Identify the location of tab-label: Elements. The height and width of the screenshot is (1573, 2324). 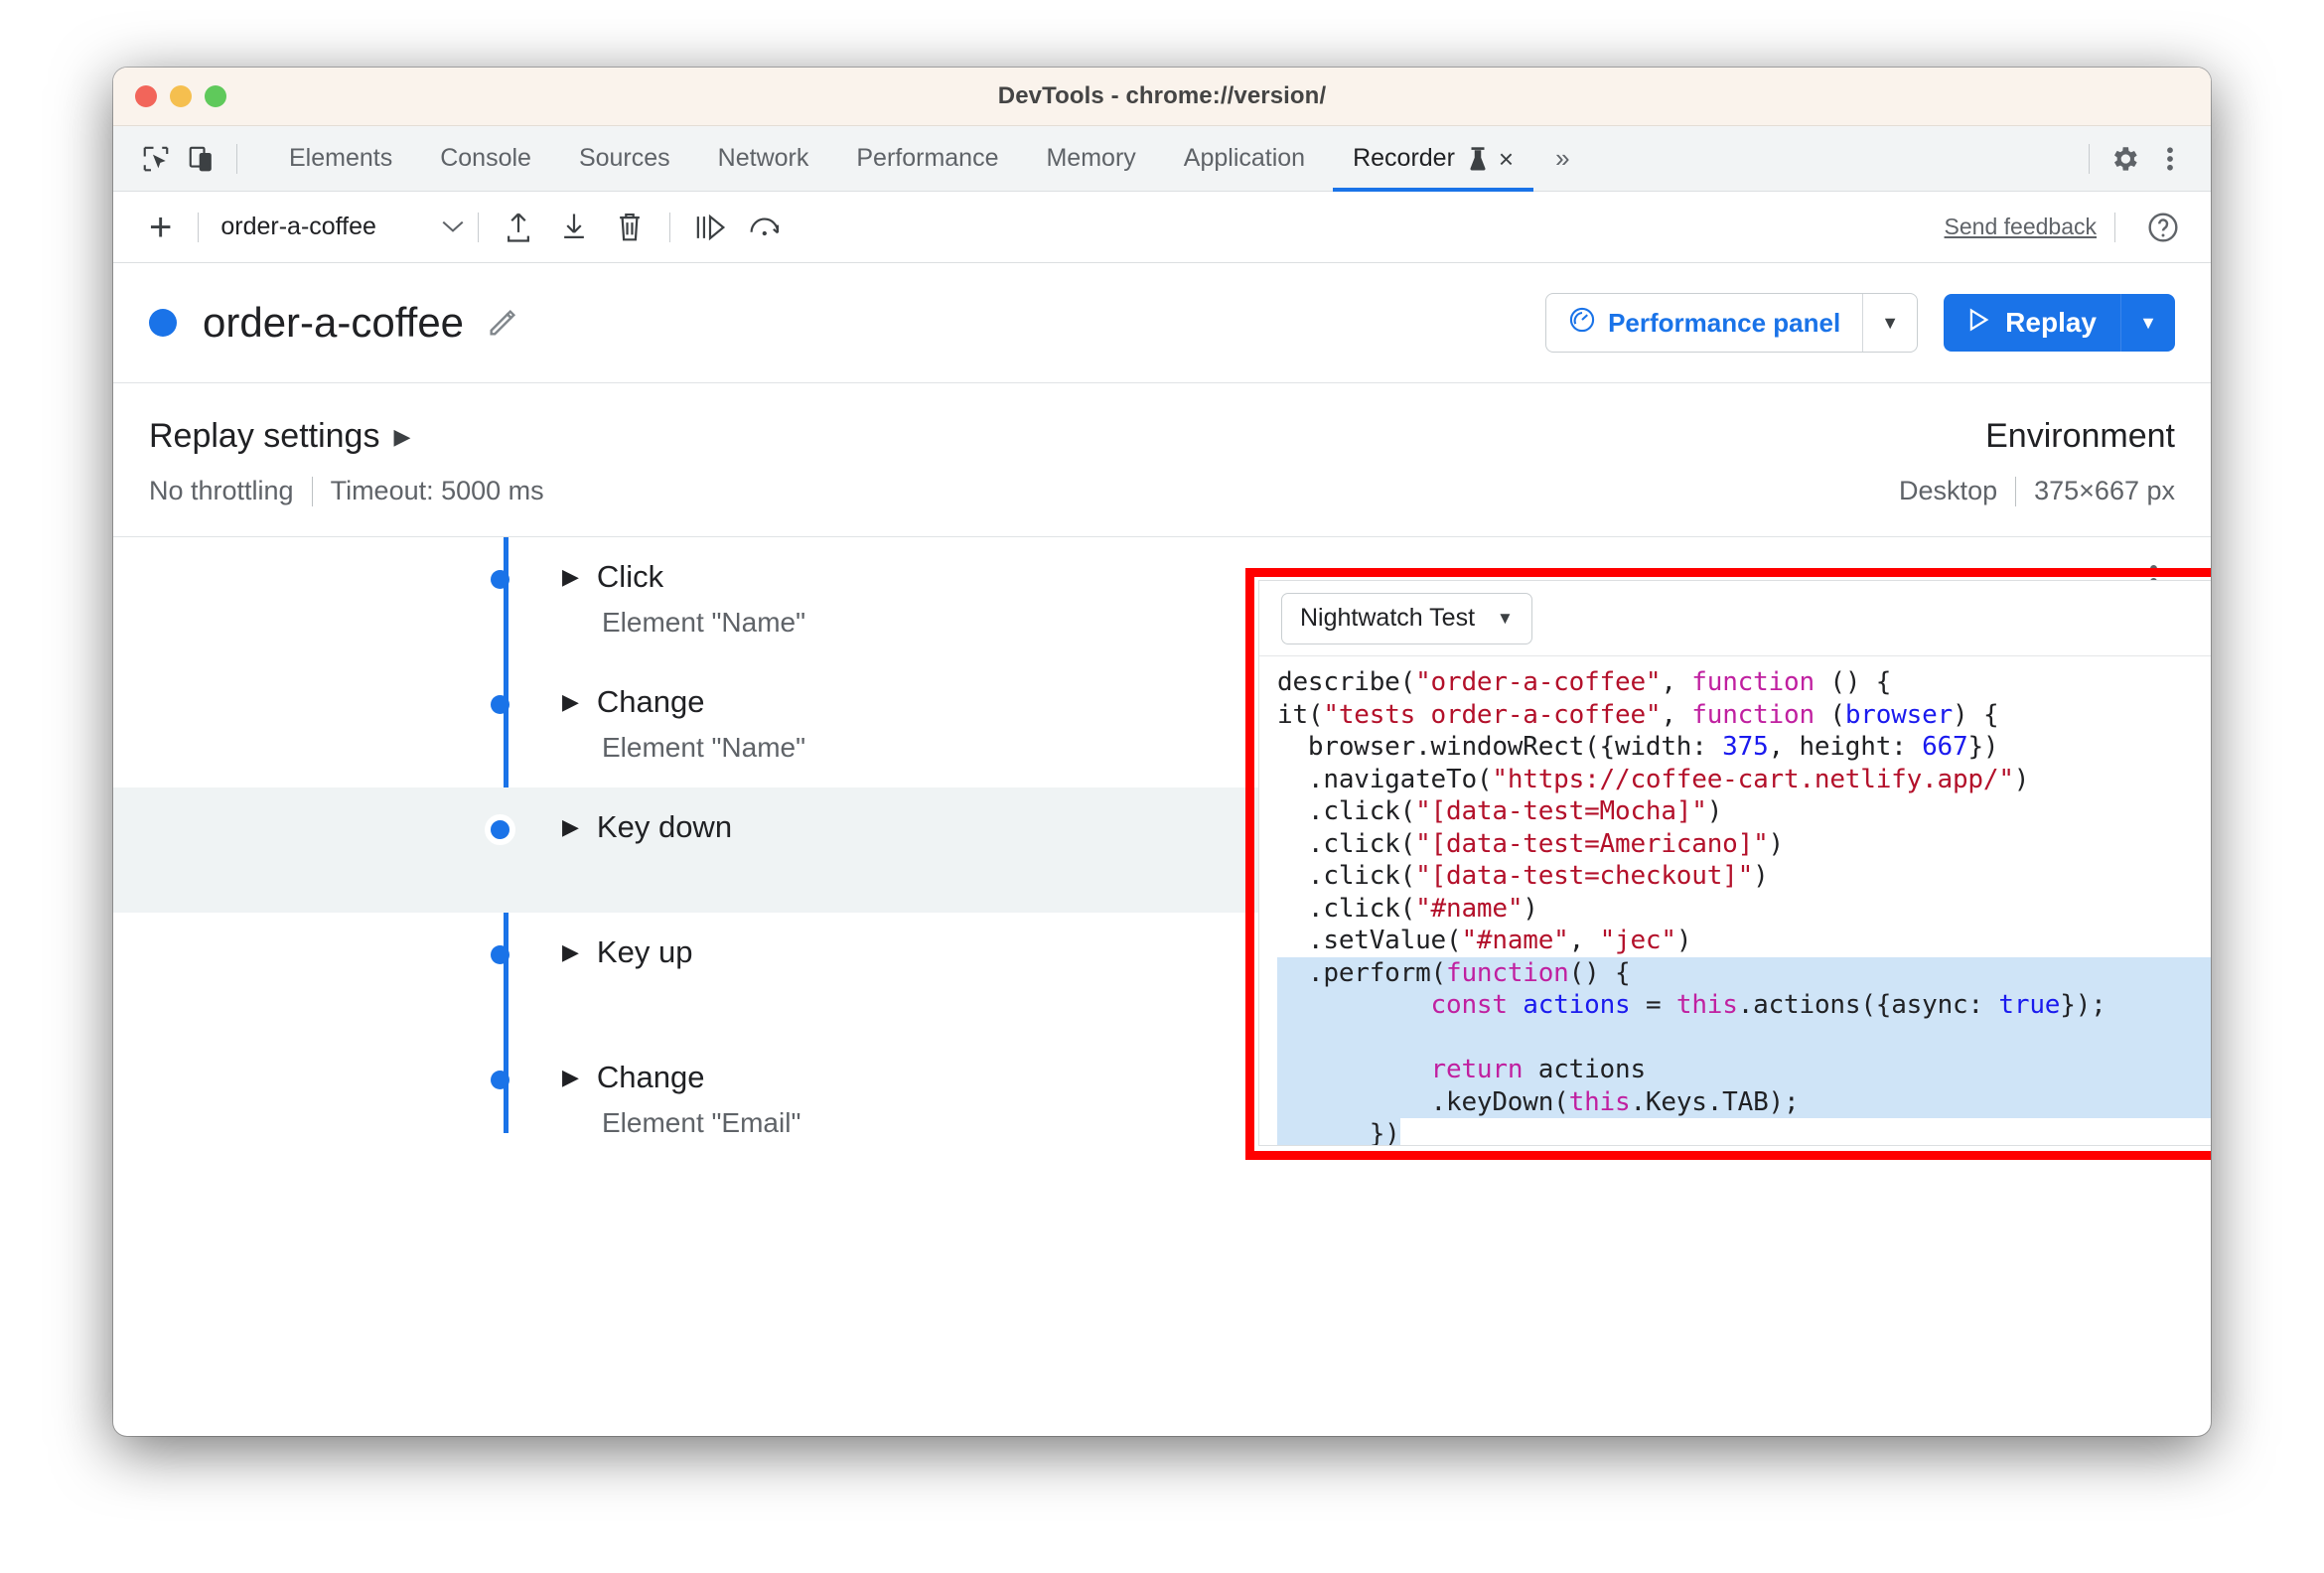
(341, 158).